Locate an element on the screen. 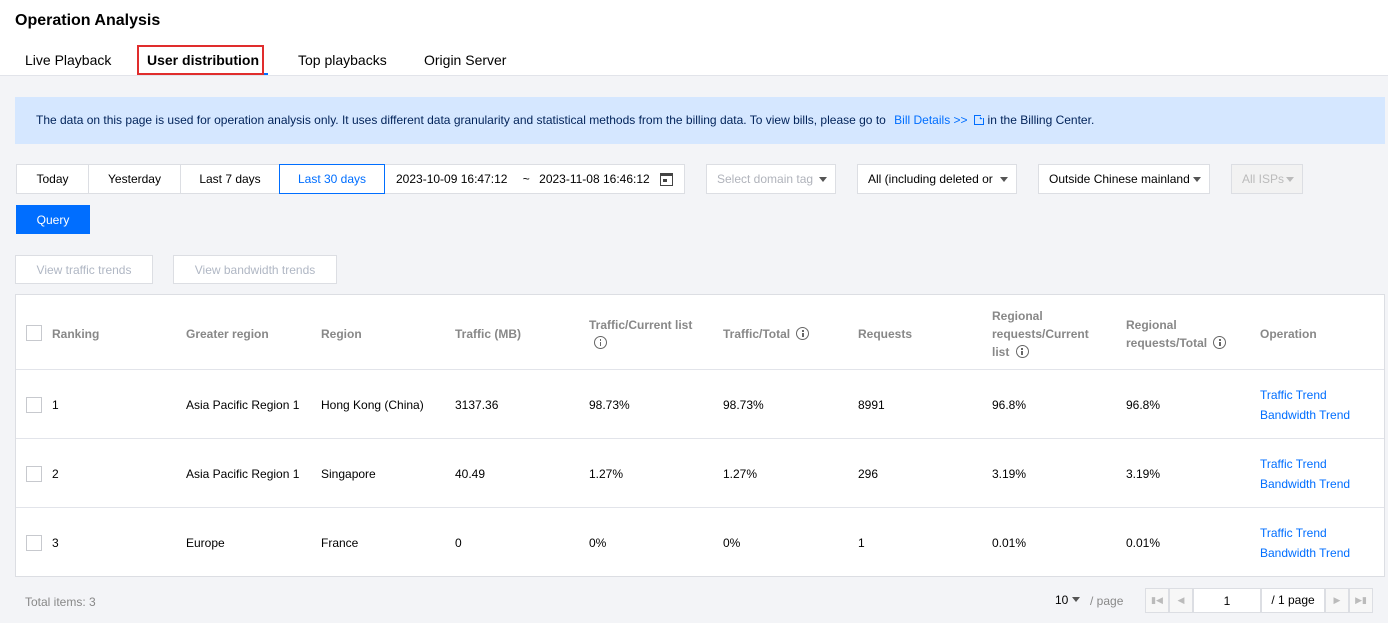  last-page-icon: ▶▮ is located at coordinates (1361, 600).